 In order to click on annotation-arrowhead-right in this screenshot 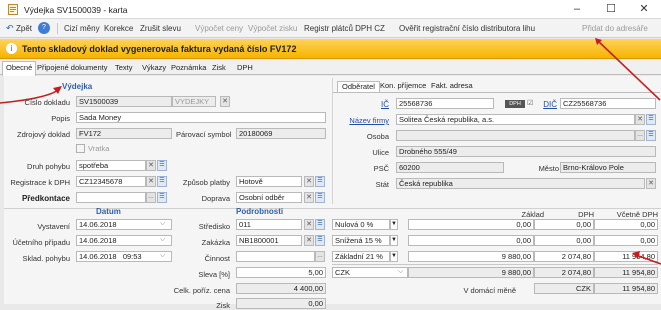, I will do `click(636, 255)`.